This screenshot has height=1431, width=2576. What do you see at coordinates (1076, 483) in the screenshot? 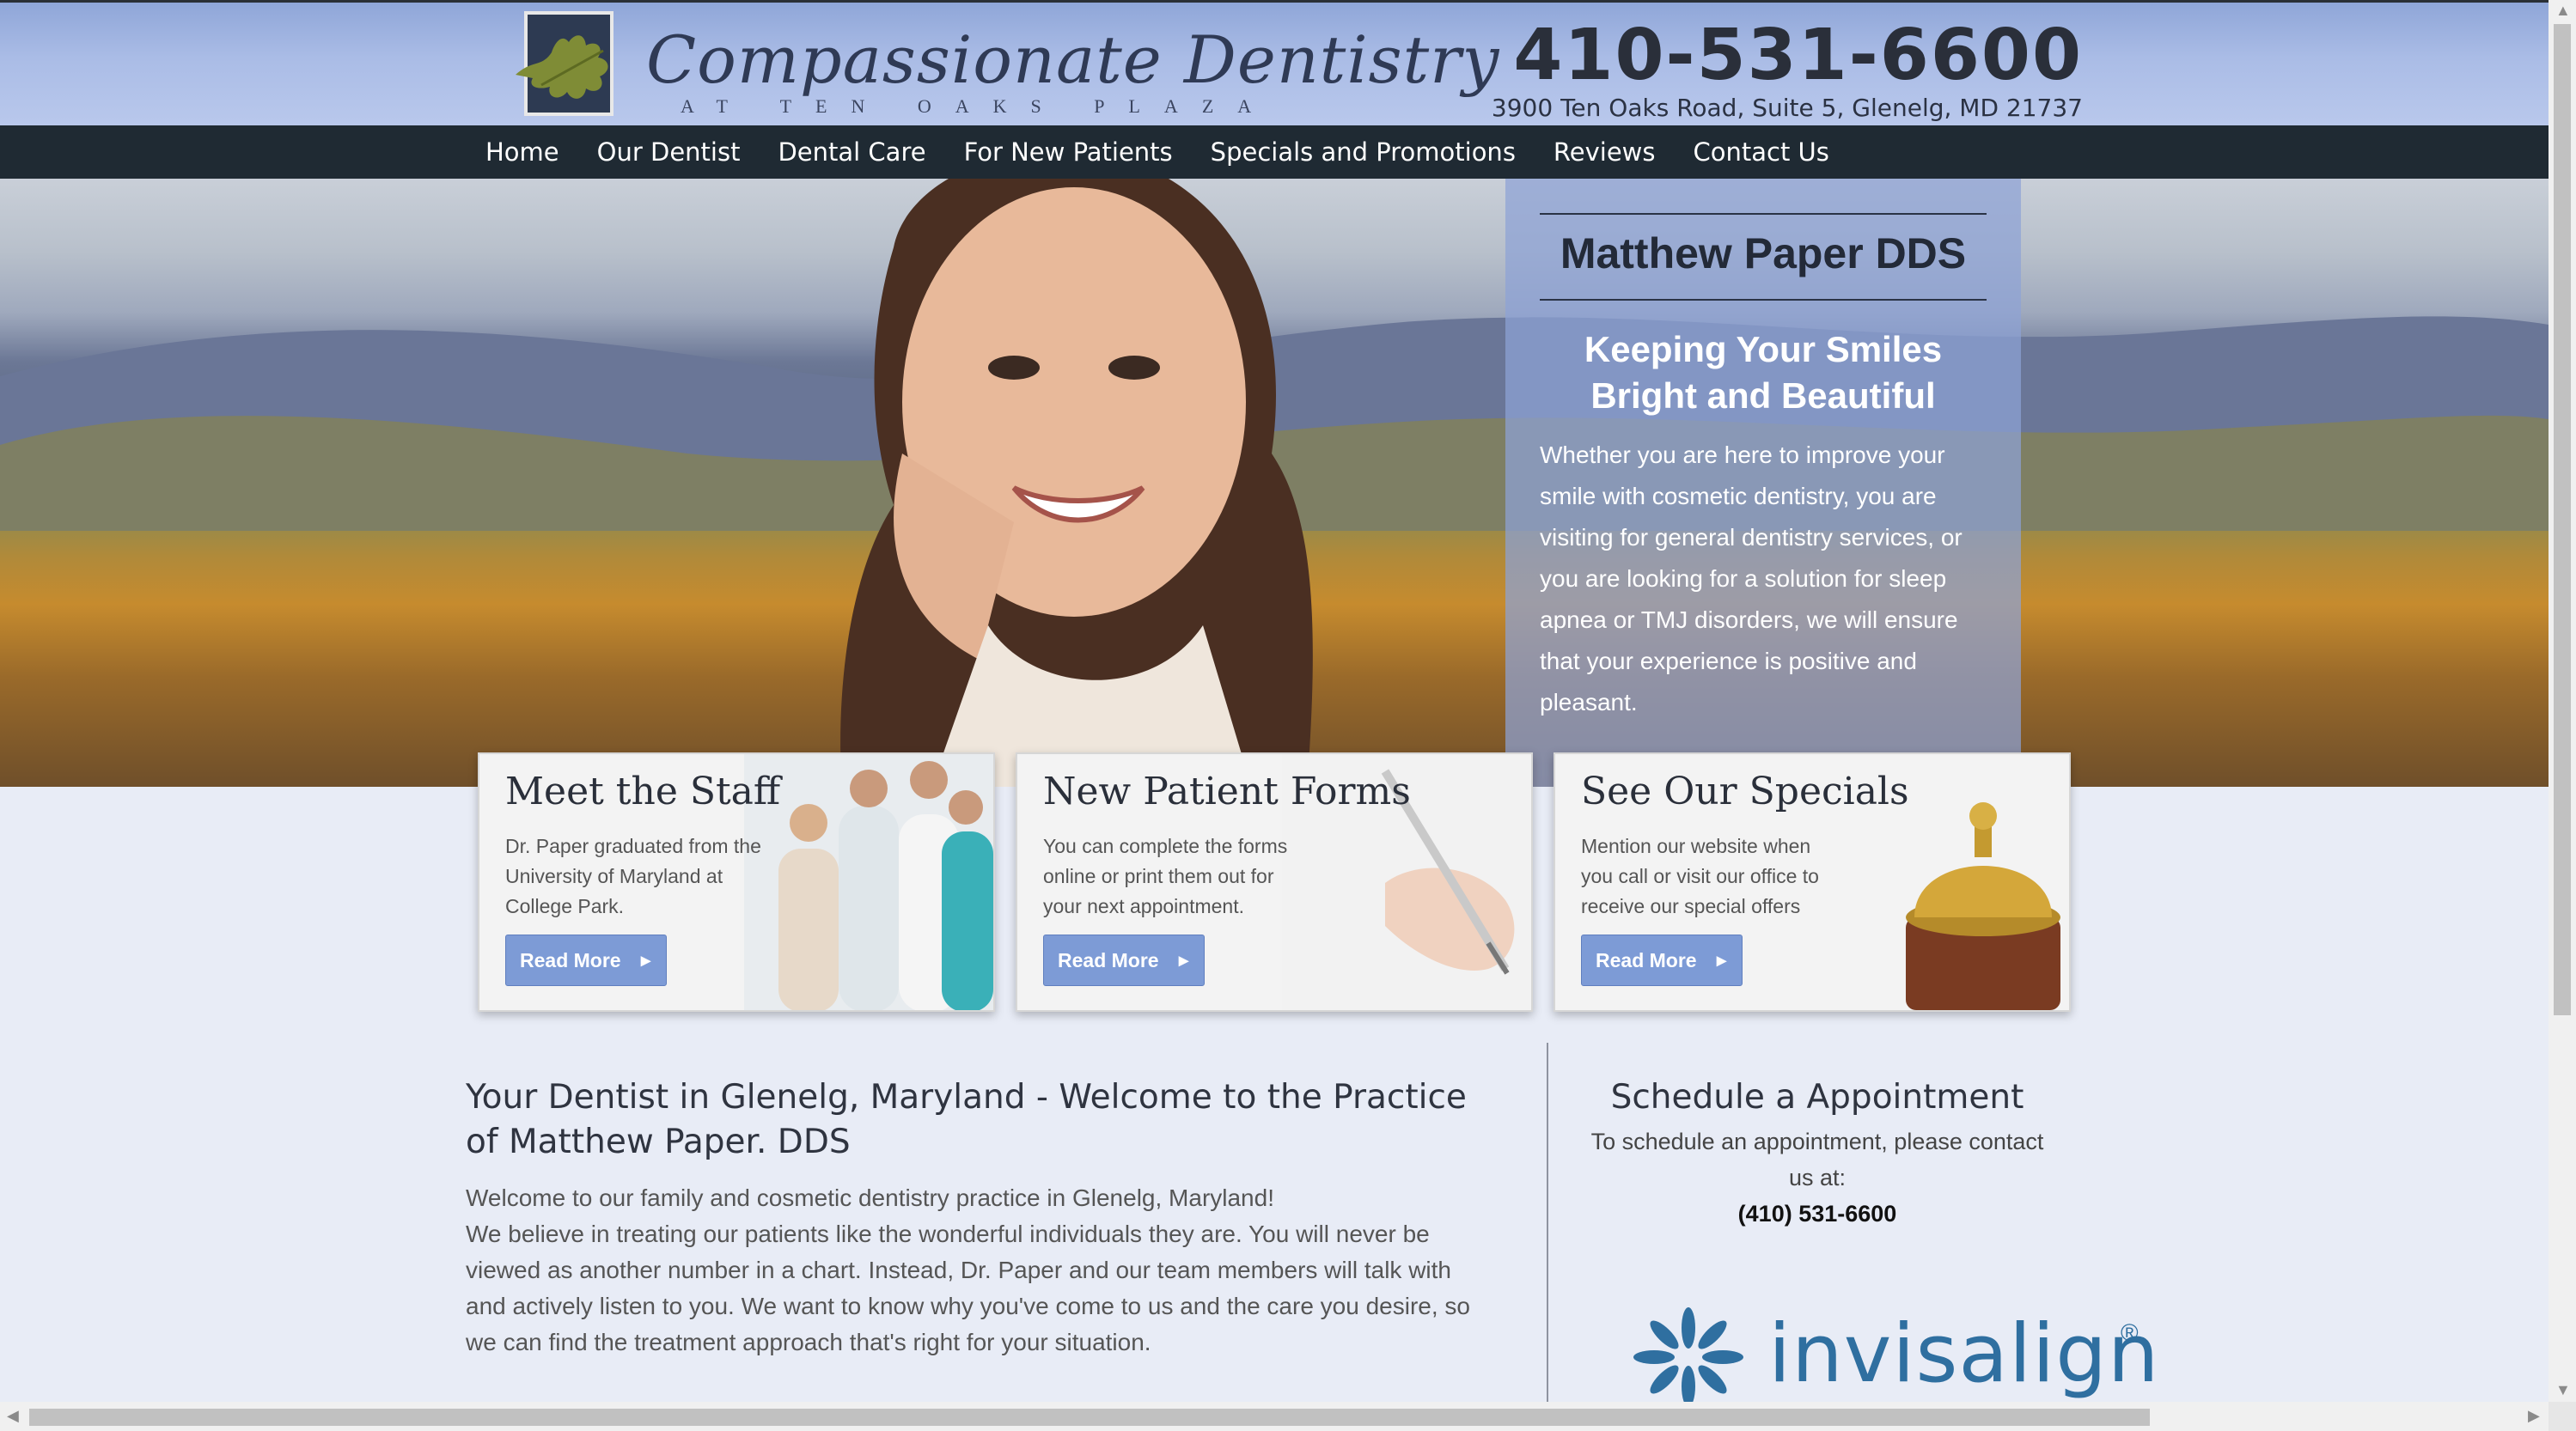
I see `smiling-woman-image` at bounding box center [1076, 483].